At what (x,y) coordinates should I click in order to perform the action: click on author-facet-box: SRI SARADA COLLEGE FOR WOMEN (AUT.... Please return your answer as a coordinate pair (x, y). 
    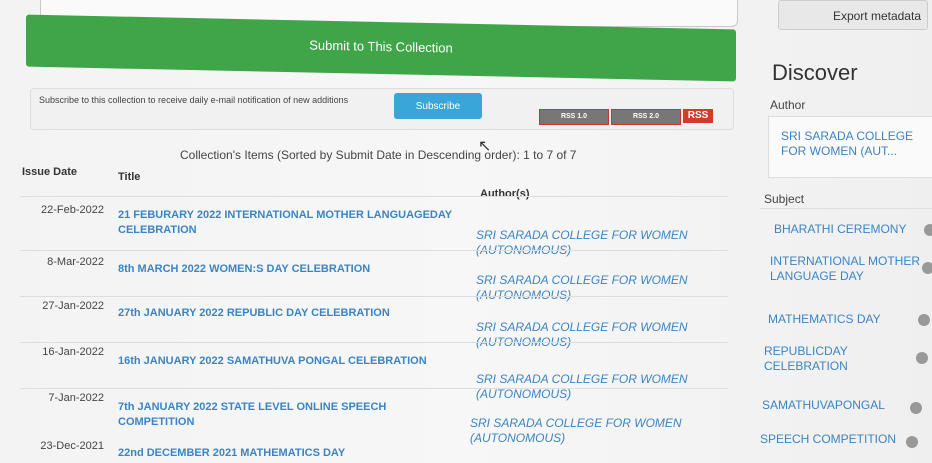
    Looking at the image, I should click on (850, 147).